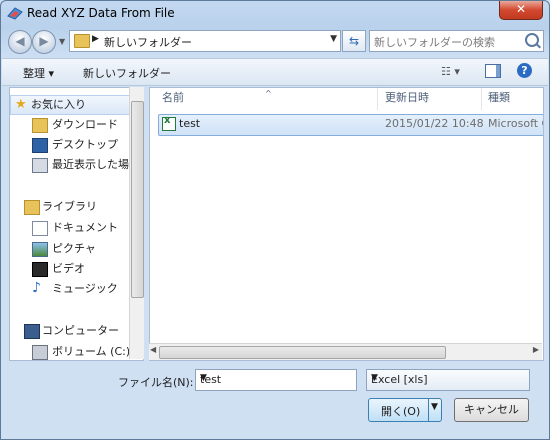 The height and width of the screenshot is (440, 550). Describe the element at coordinates (40, 352) in the screenshot. I see `drive-icon` at that location.